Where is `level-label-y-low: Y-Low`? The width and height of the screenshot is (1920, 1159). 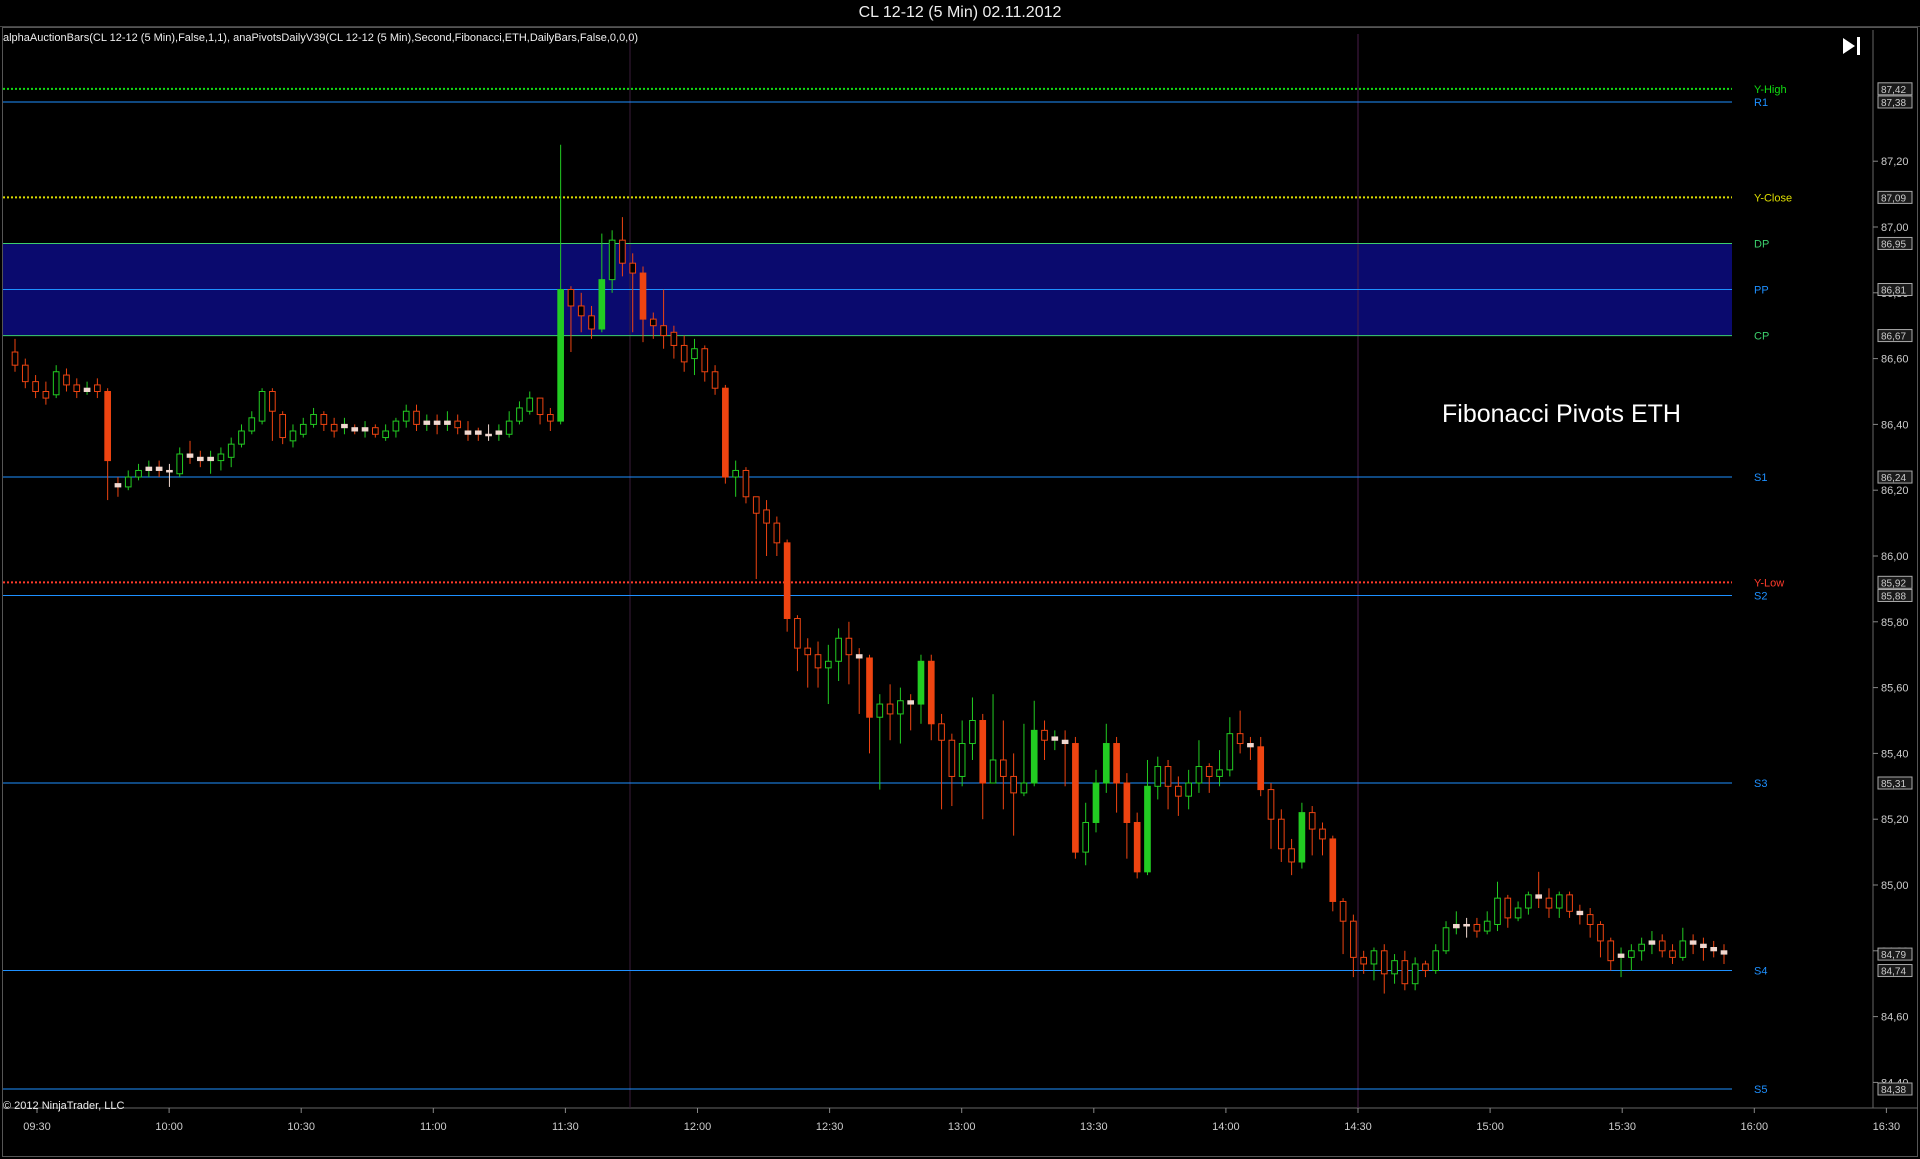
level-label-y-low: Y-Low is located at coordinates (1769, 583).